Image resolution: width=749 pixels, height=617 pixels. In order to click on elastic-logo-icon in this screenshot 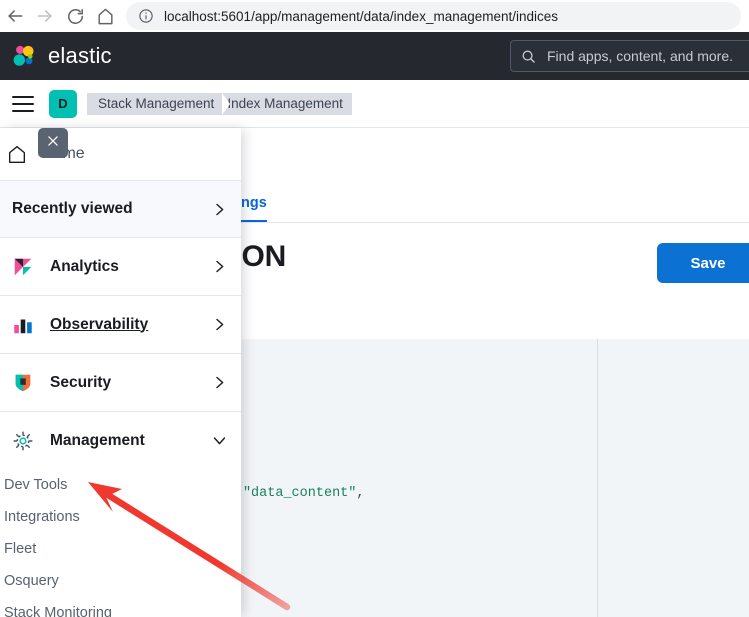, I will do `click(25, 56)`.